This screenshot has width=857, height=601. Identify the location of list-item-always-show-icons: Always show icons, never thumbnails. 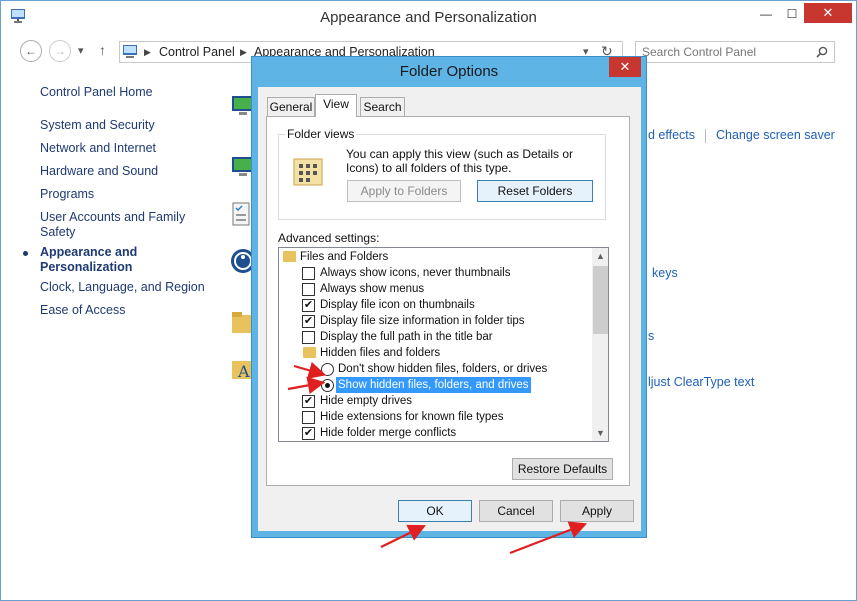
(435, 273).